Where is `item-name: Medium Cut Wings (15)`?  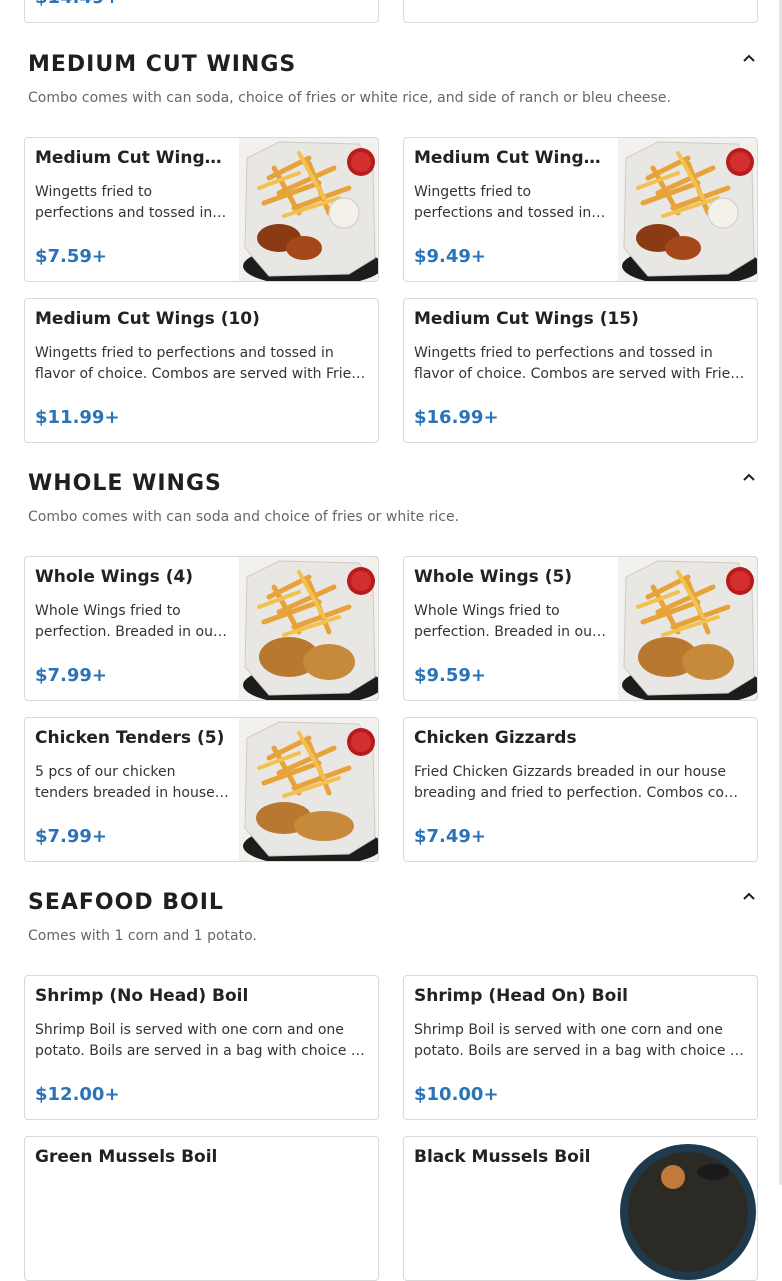 item-name: Medium Cut Wings (15) is located at coordinates (526, 319).